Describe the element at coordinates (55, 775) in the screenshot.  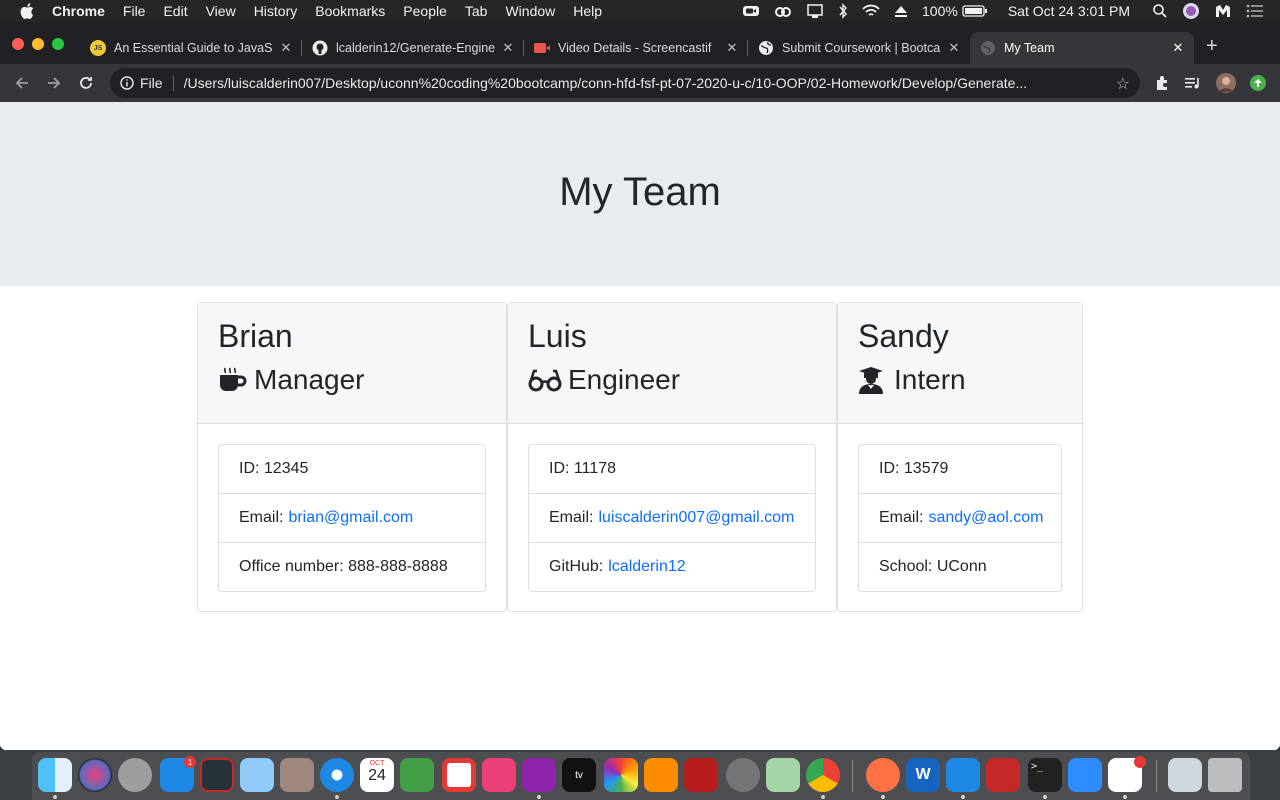
I see `finder-icon` at that location.